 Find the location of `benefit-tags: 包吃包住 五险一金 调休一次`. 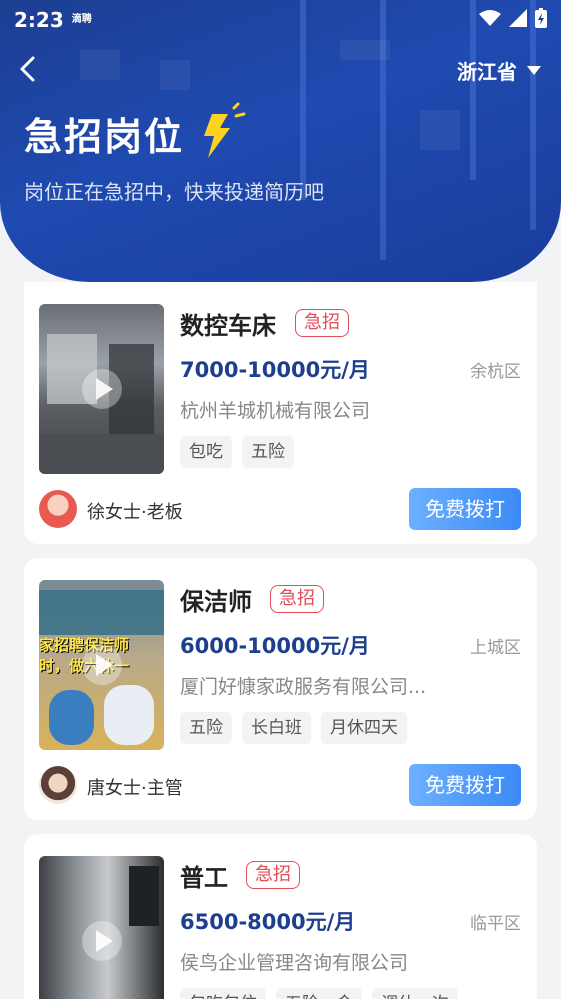

benefit-tags: 包吃包住 五险一金 调休一次 is located at coordinates (319, 993).